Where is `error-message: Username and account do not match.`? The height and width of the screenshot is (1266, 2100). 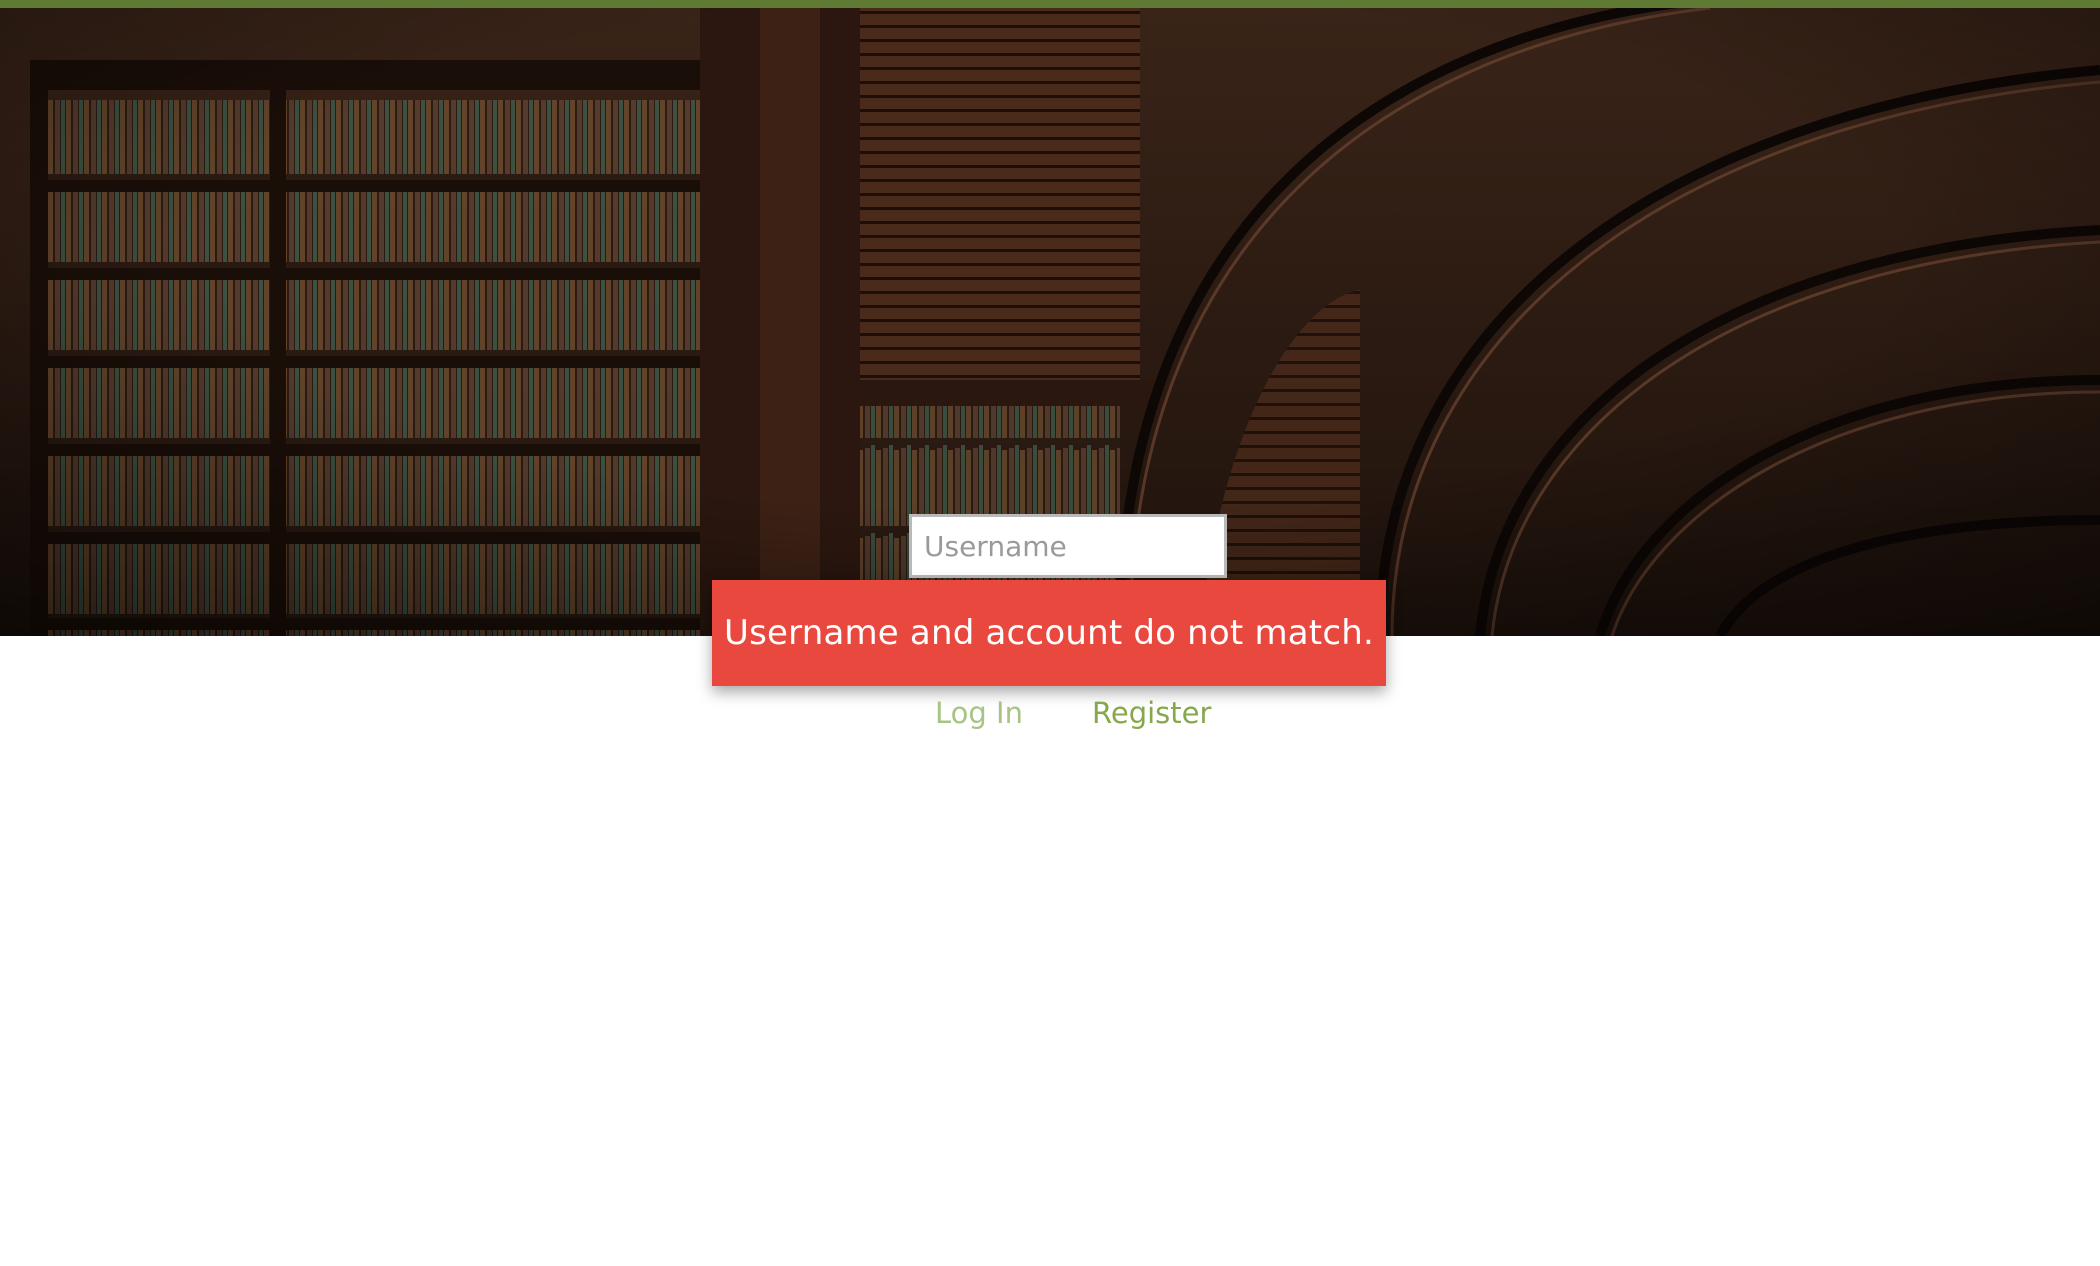 error-message: Username and account do not match. is located at coordinates (1049, 633).